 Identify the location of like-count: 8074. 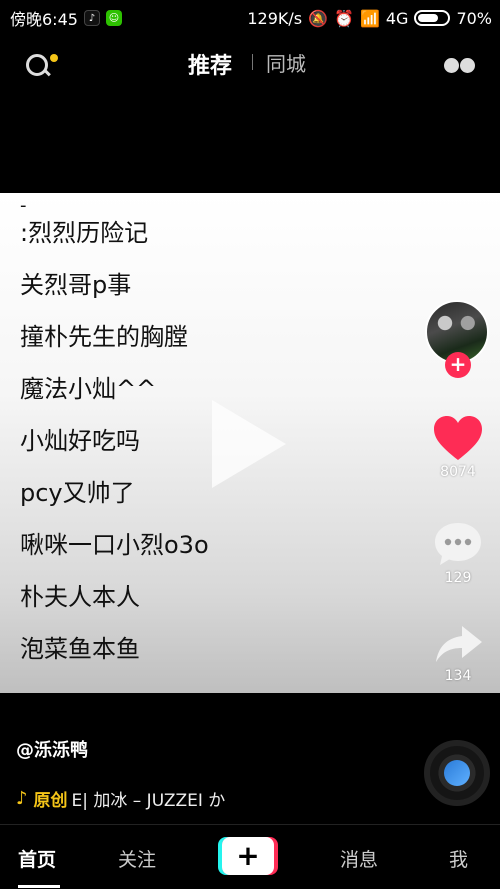
(458, 472).